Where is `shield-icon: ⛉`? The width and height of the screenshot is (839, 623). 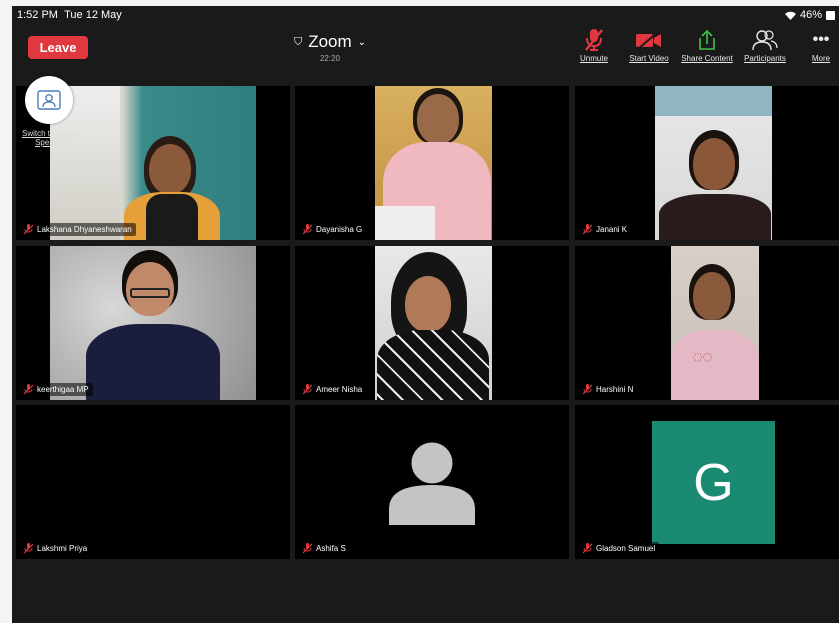
shield-icon: ⛉ is located at coordinates (298, 41).